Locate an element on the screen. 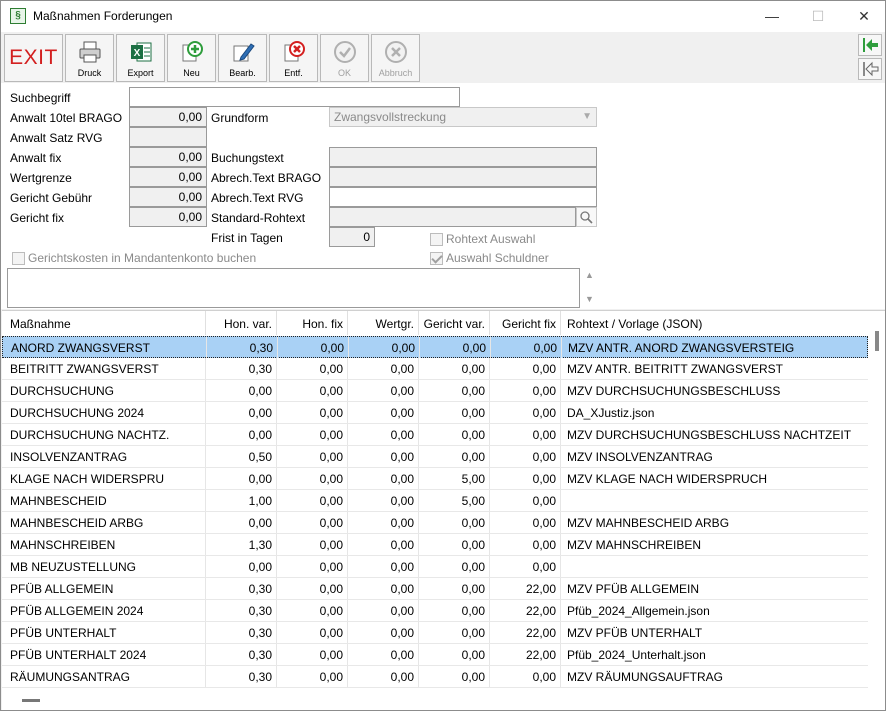 The image size is (886, 711). cancel-button: Abbruch is located at coordinates (395, 58).